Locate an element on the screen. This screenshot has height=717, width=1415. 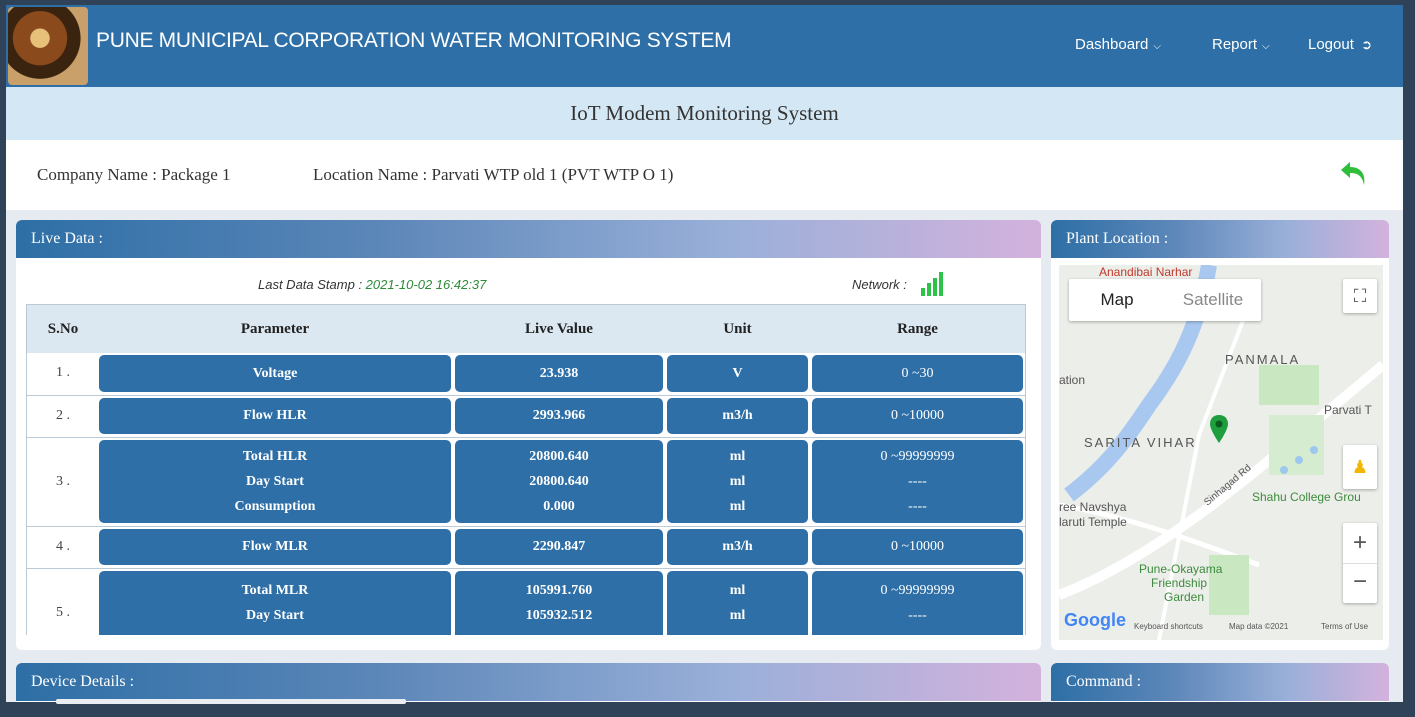
command-panel: Command : is located at coordinates (1220, 682).